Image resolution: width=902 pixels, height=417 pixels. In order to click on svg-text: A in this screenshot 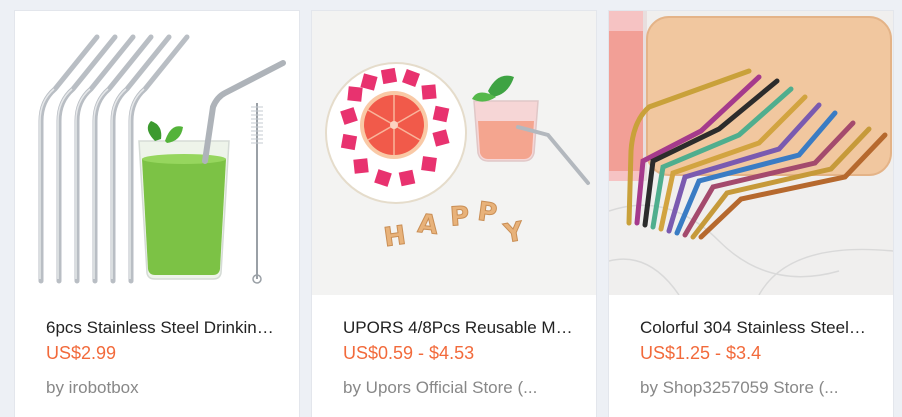, I will do `click(427, 225)`.